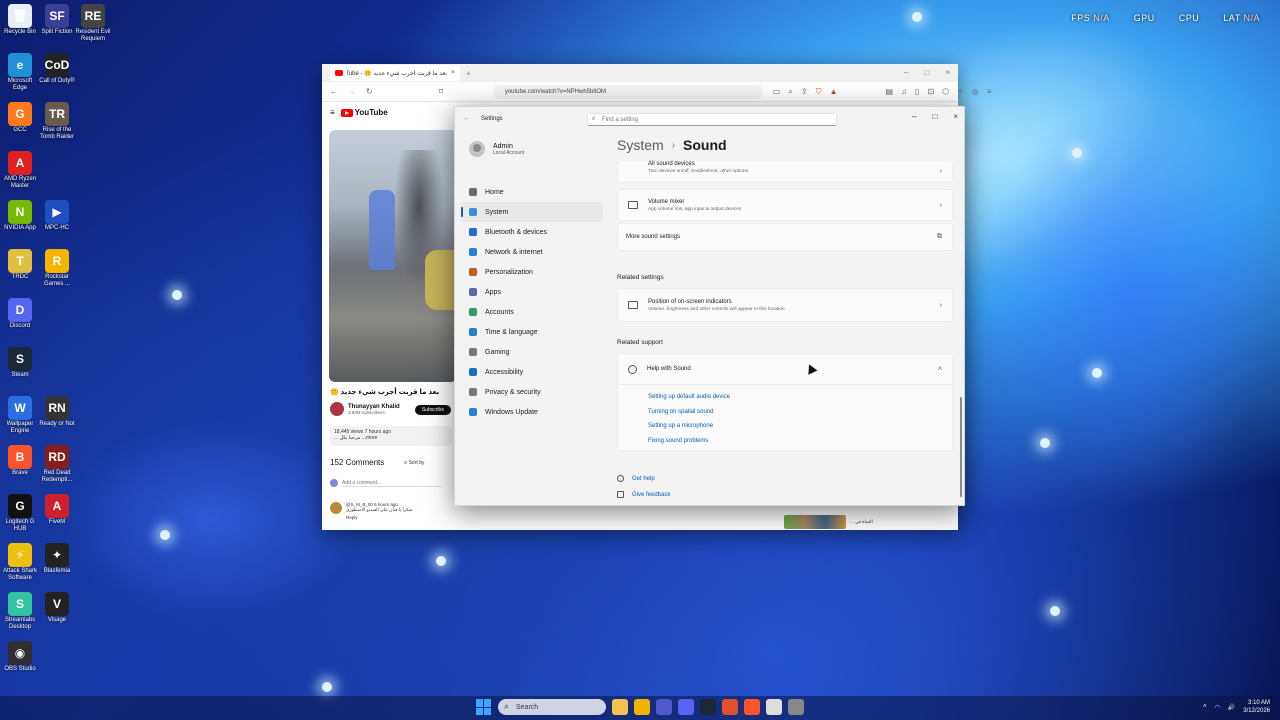 The width and height of the screenshot is (1280, 720). What do you see at coordinates (790, 92) in the screenshot?
I see `zoom-icon: ⌕` at bounding box center [790, 92].